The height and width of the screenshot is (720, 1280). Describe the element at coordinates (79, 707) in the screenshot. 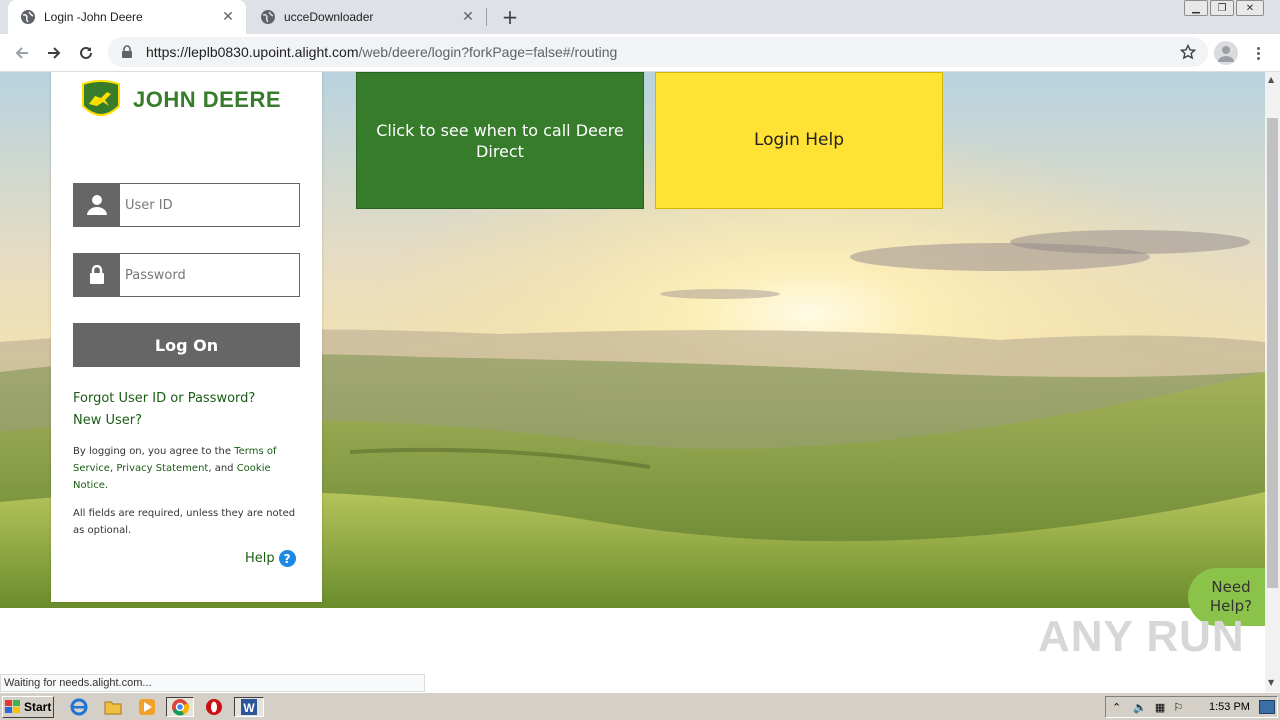

I see `ie-icon` at that location.